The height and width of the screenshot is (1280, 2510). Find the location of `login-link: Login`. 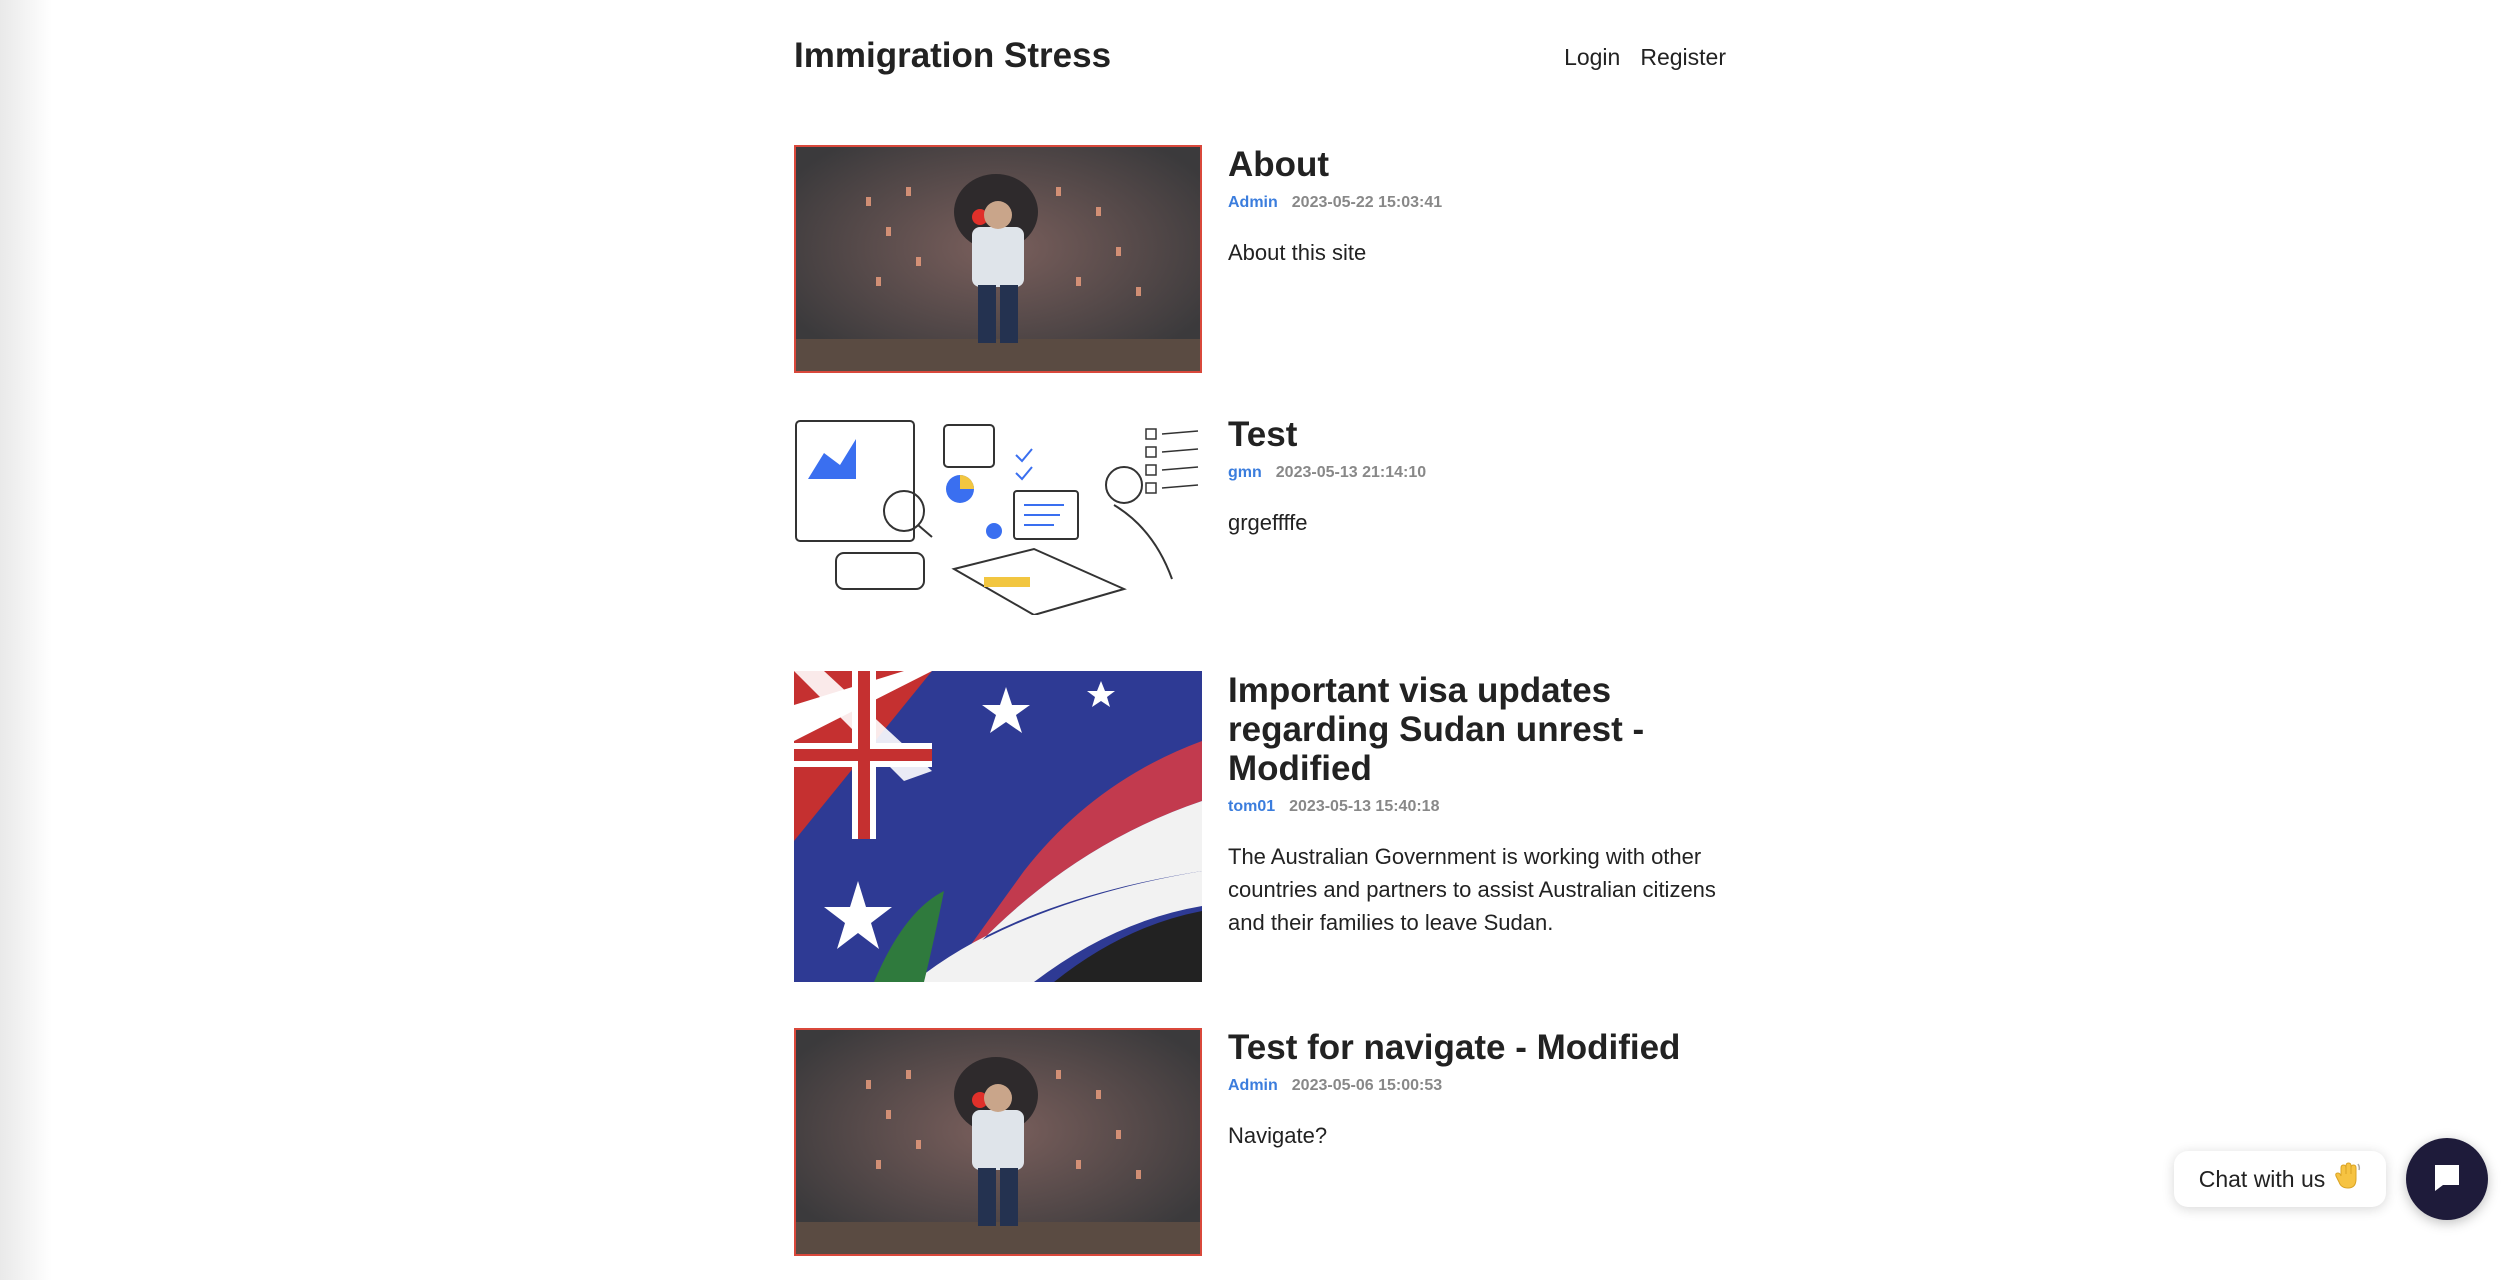

login-link: Login is located at coordinates (1592, 57).